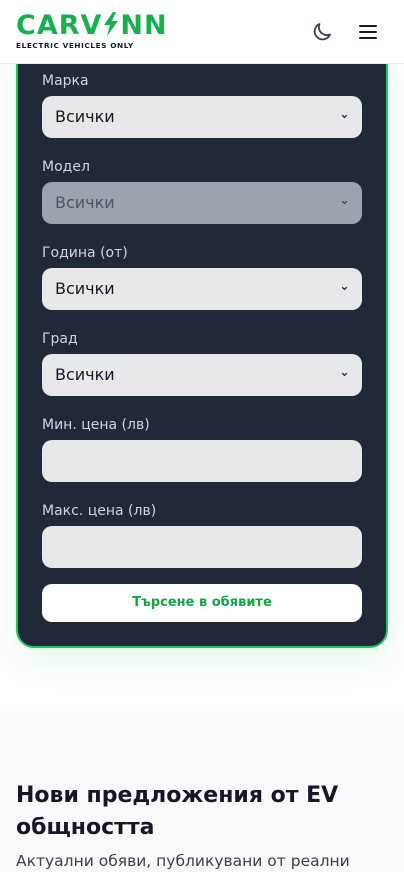 This screenshot has width=404, height=872. What do you see at coordinates (183, 861) in the screenshot?
I see `community-section-subtitle: Актуални обяви, публикувани от реални` at bounding box center [183, 861].